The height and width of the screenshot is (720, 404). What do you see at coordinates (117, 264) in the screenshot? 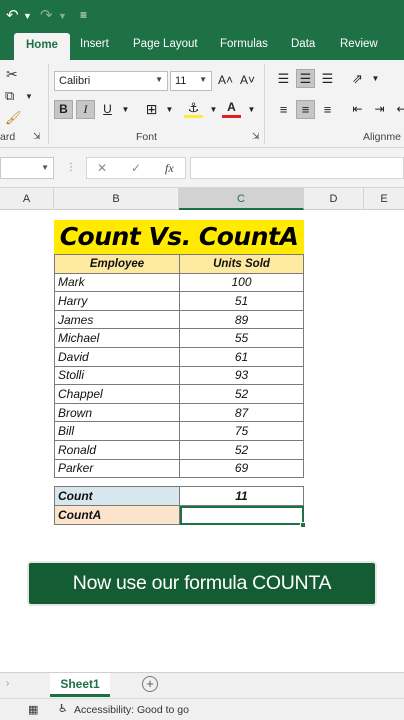
I see `header-employee: Employee` at bounding box center [117, 264].